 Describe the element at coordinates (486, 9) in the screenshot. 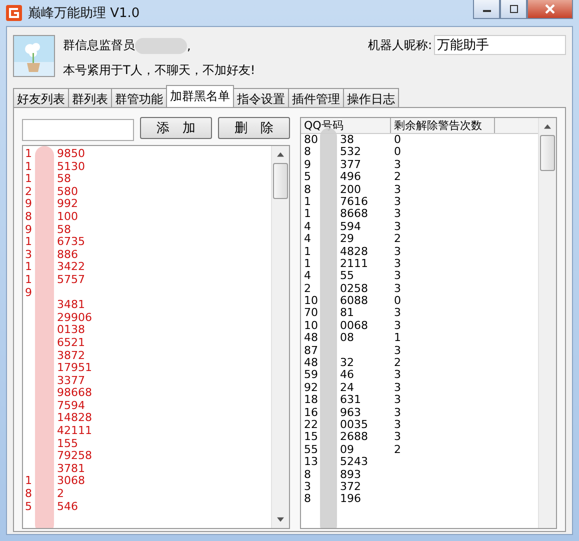

I see `minimize-button` at that location.